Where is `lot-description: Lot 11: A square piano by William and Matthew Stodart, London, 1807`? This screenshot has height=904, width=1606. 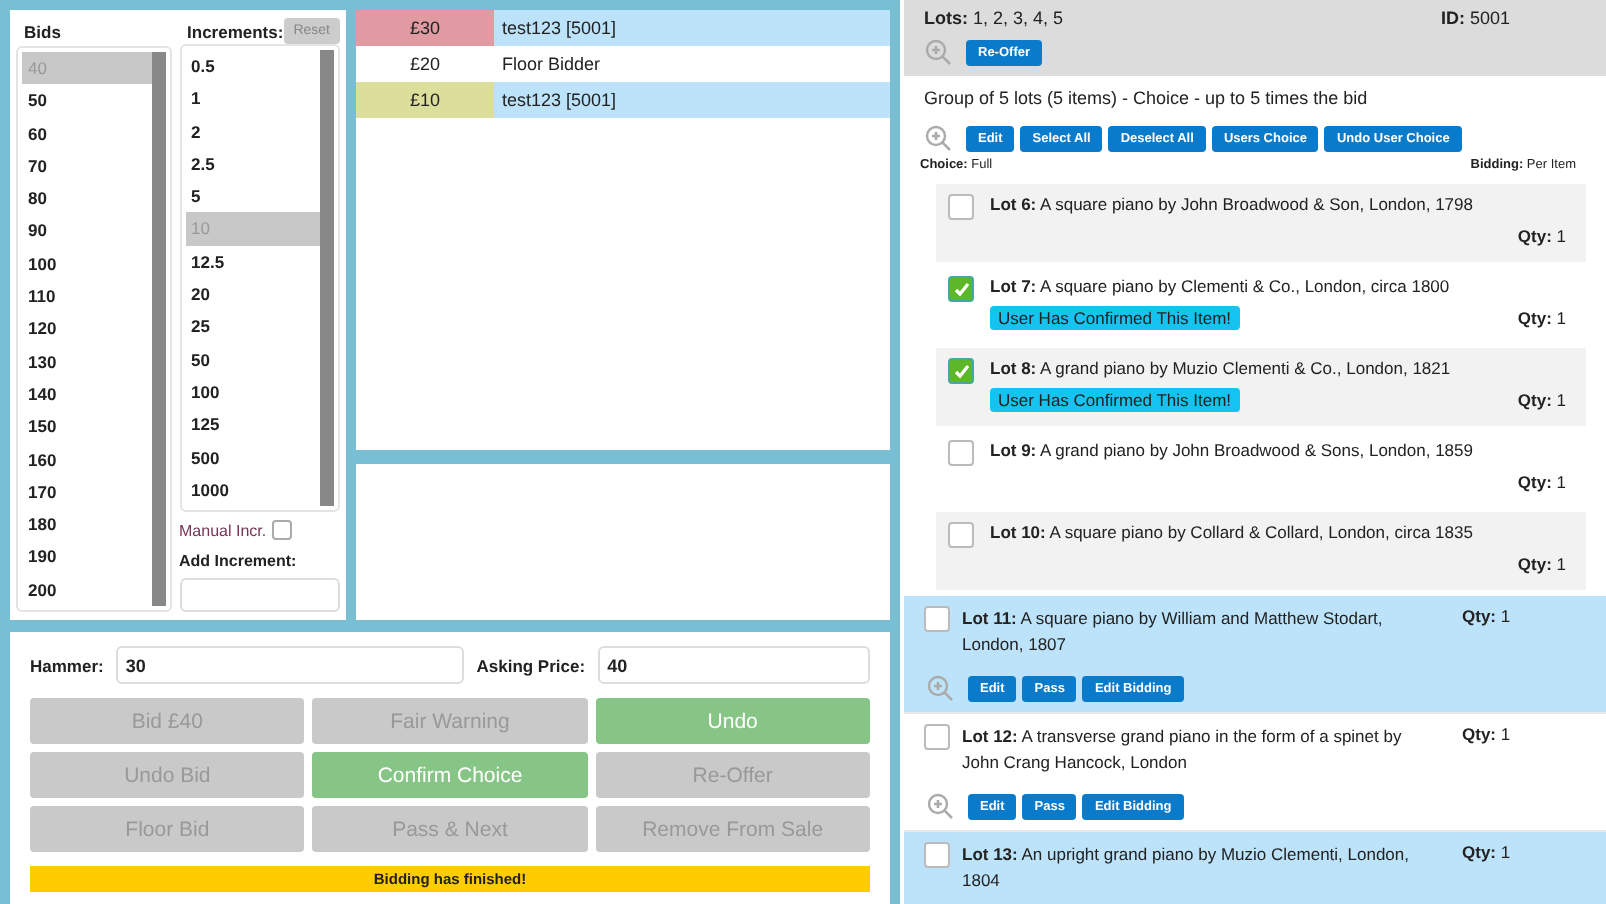
lot-description: Lot 11: A square piano by William and Matthew Stodart, London, 1807 is located at coordinates (1173, 632).